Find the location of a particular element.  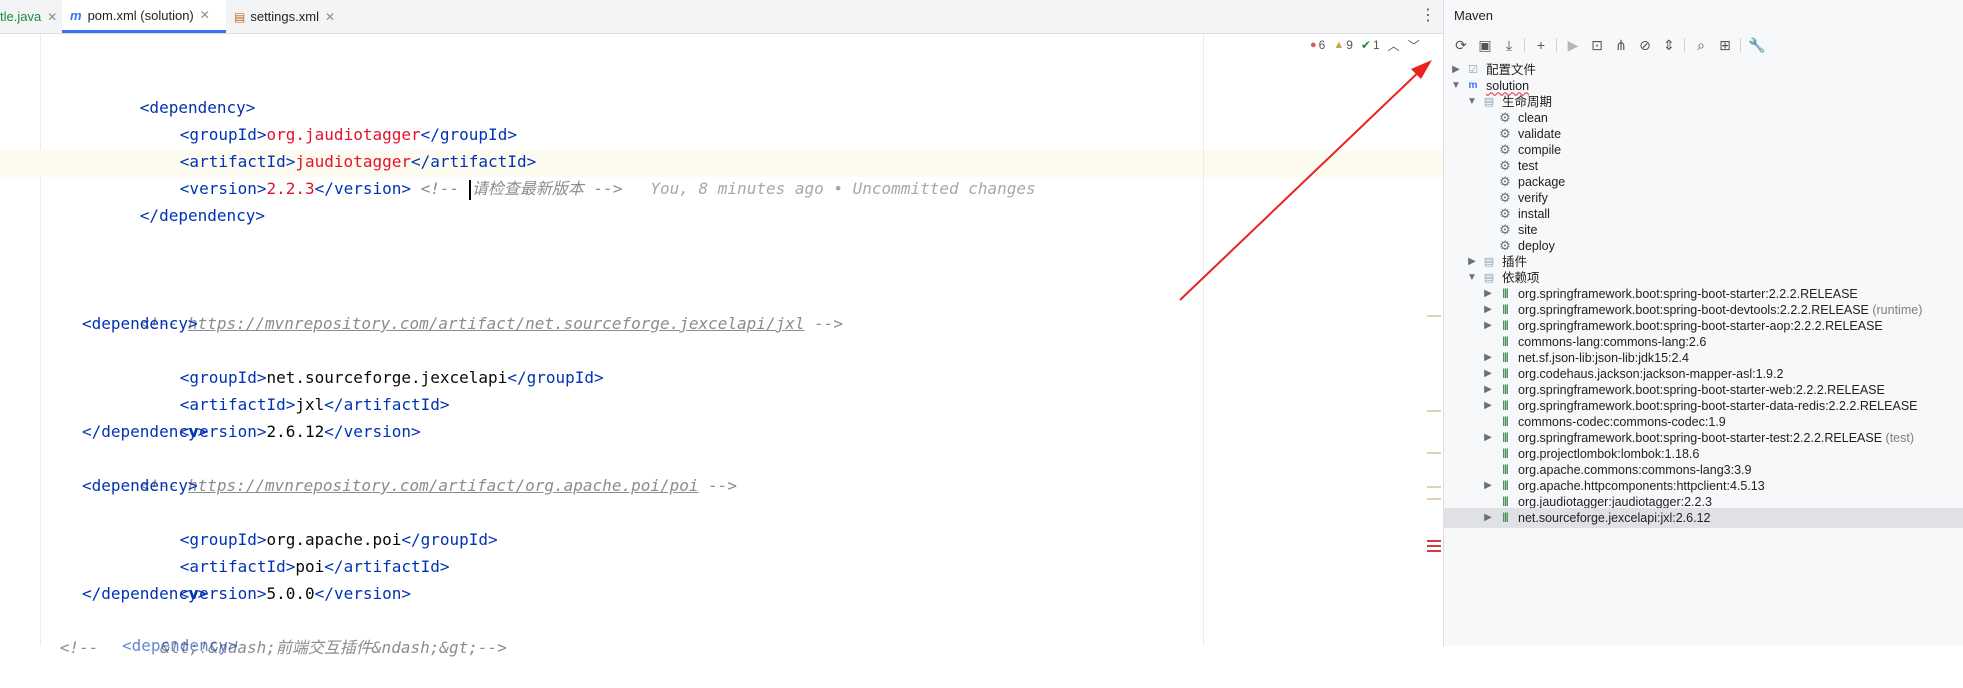

reload-icon: ⟳ is located at coordinates (1461, 45).